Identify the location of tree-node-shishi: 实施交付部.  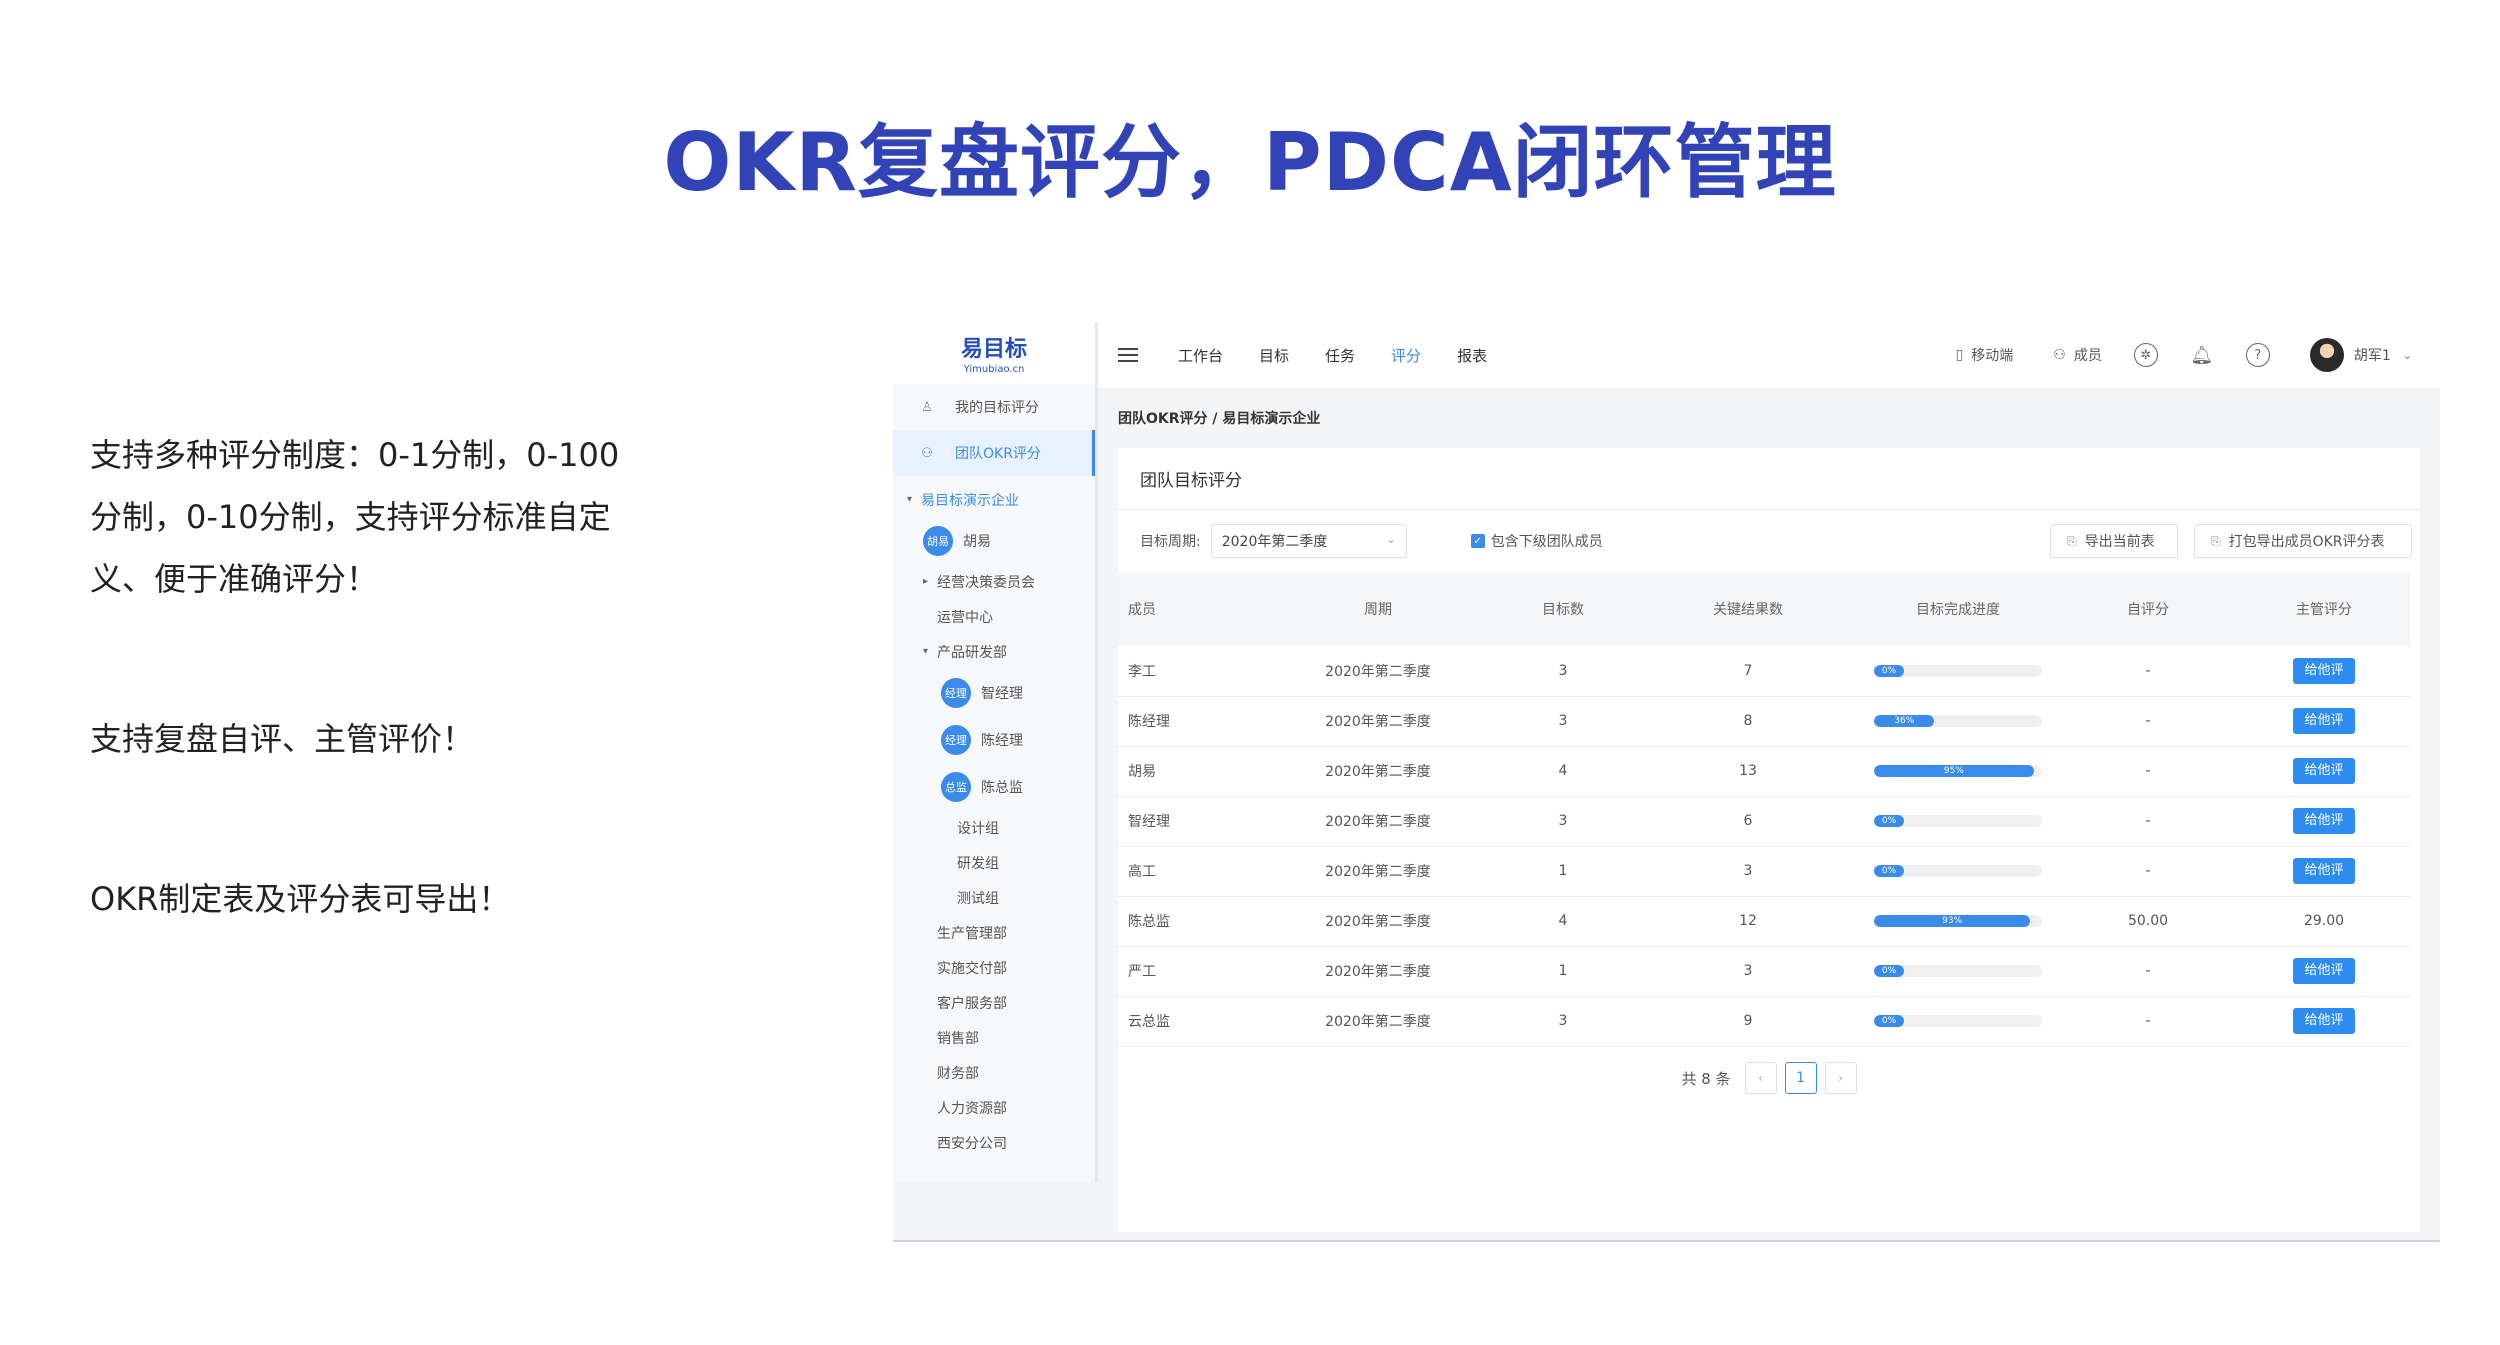
(994, 967).